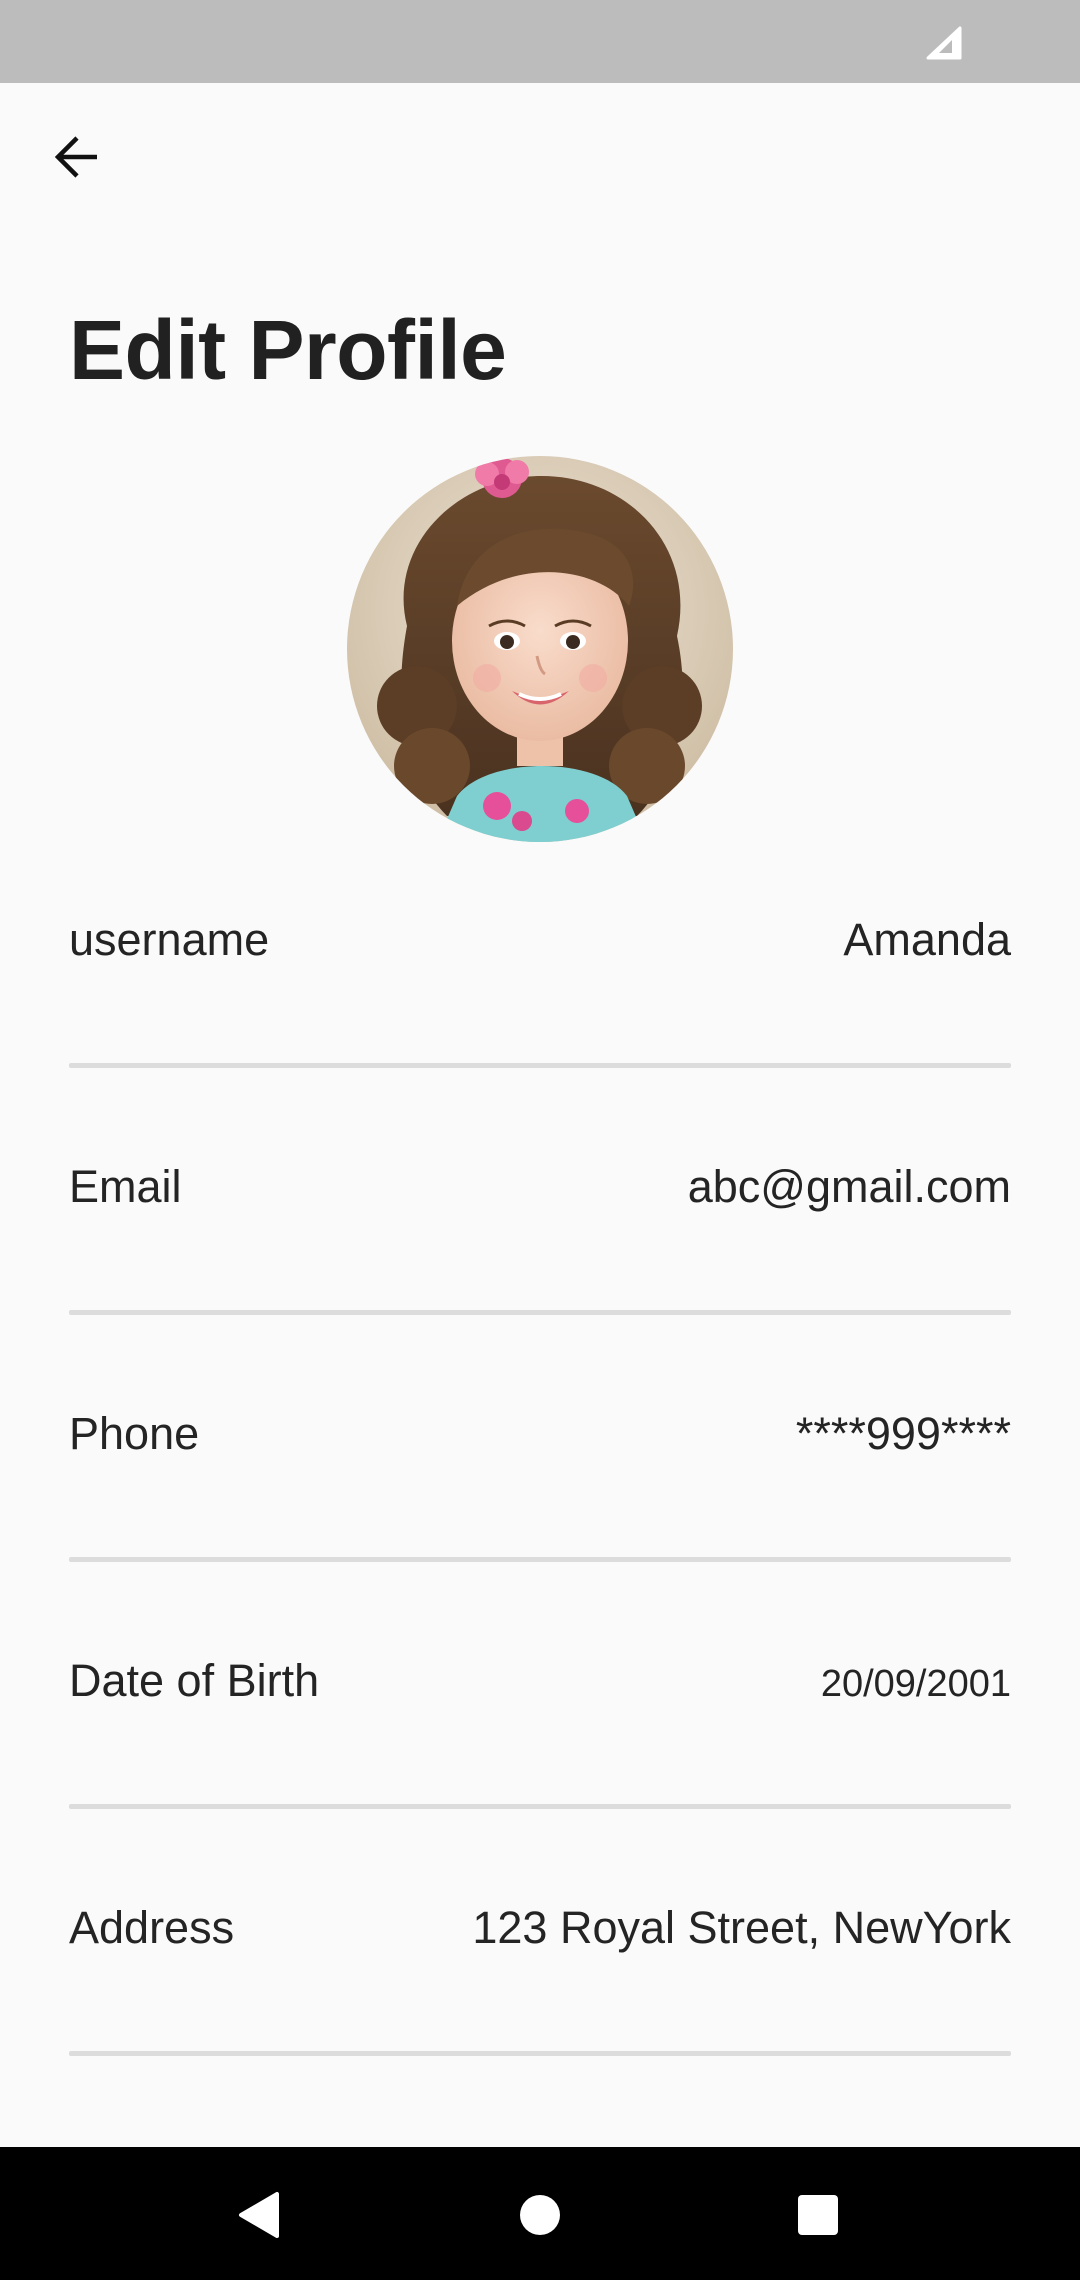 This screenshot has height=2280, width=1080. I want to click on field-label: Phone, so click(134, 1433).